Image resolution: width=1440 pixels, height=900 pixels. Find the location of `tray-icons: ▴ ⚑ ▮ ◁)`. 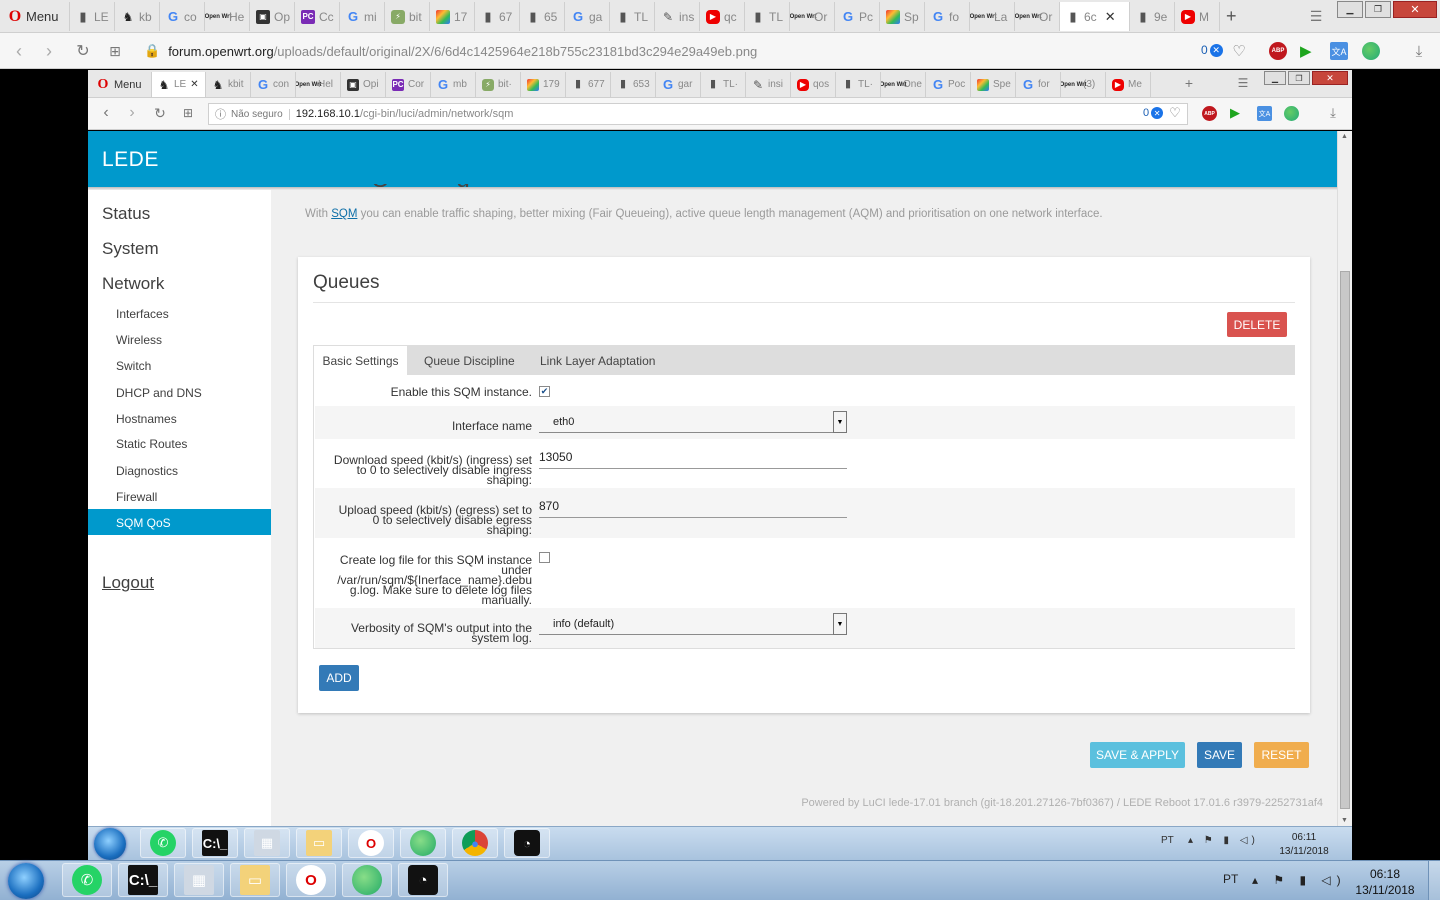

tray-icons: ▴ ⚑ ▮ ◁) is located at coordinates (1299, 880).